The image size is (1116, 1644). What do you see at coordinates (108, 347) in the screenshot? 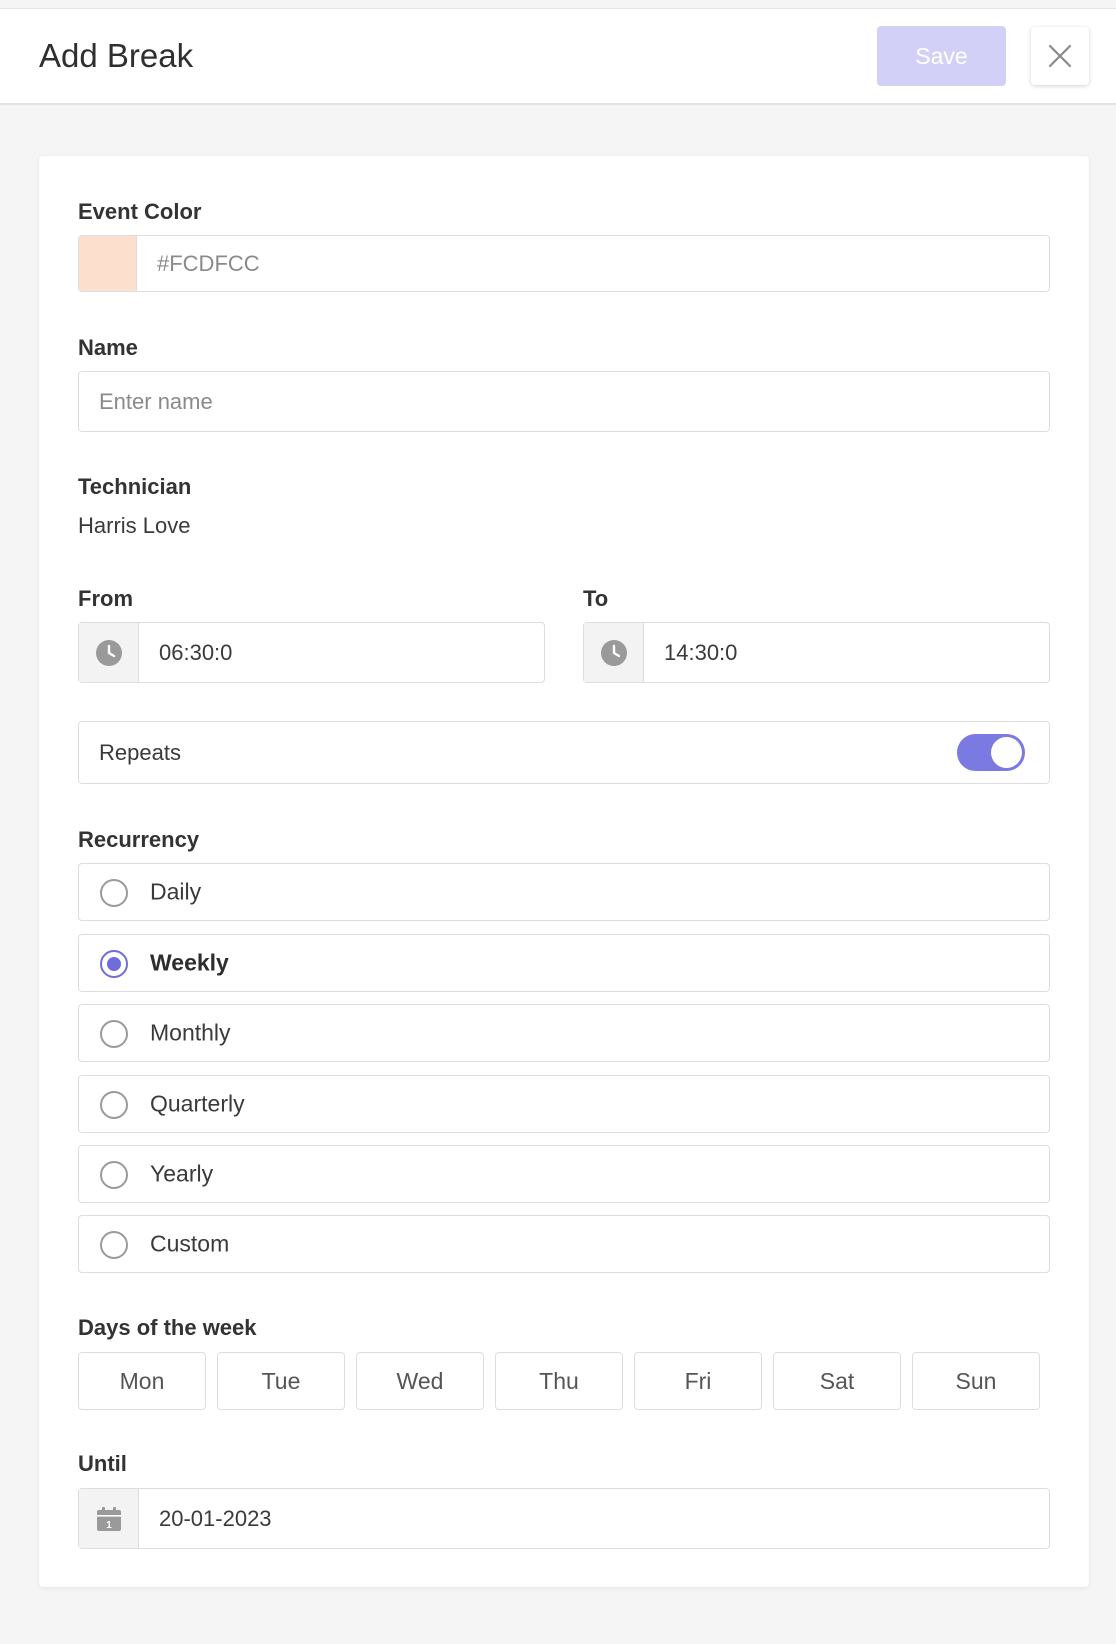
I see `name-label: Name` at bounding box center [108, 347].